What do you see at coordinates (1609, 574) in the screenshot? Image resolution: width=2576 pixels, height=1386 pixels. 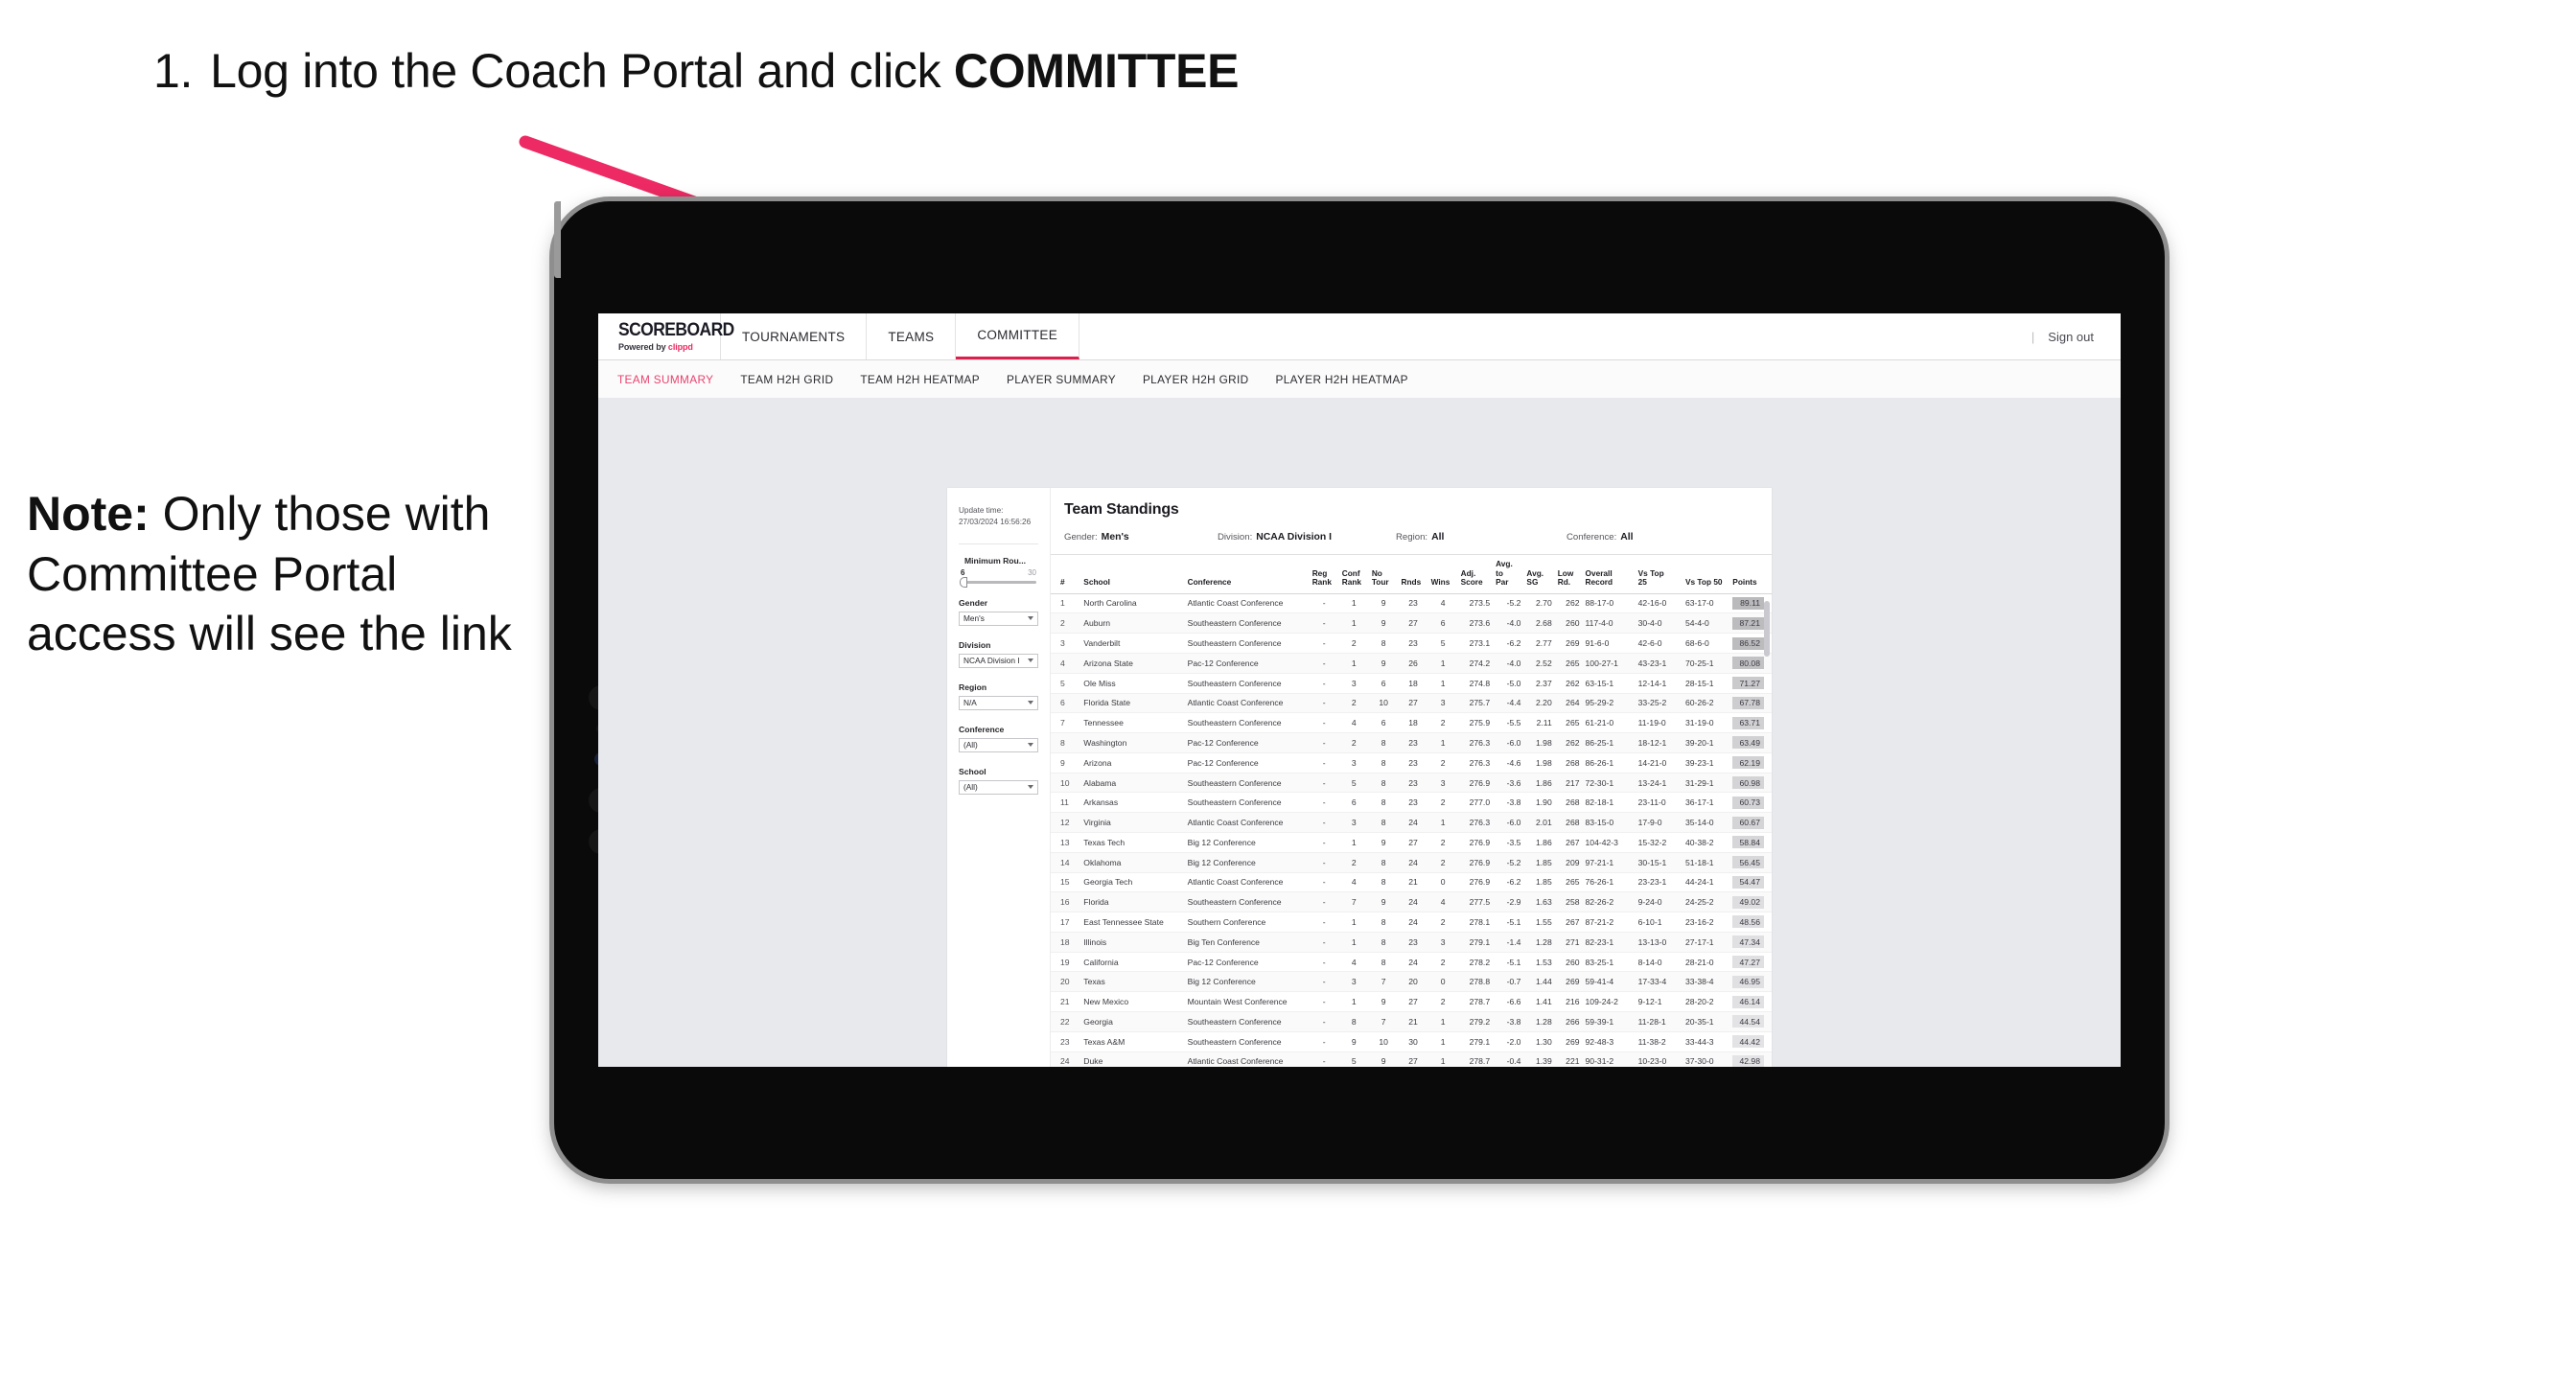 I see `column-header-overall-record: Overall Record` at bounding box center [1609, 574].